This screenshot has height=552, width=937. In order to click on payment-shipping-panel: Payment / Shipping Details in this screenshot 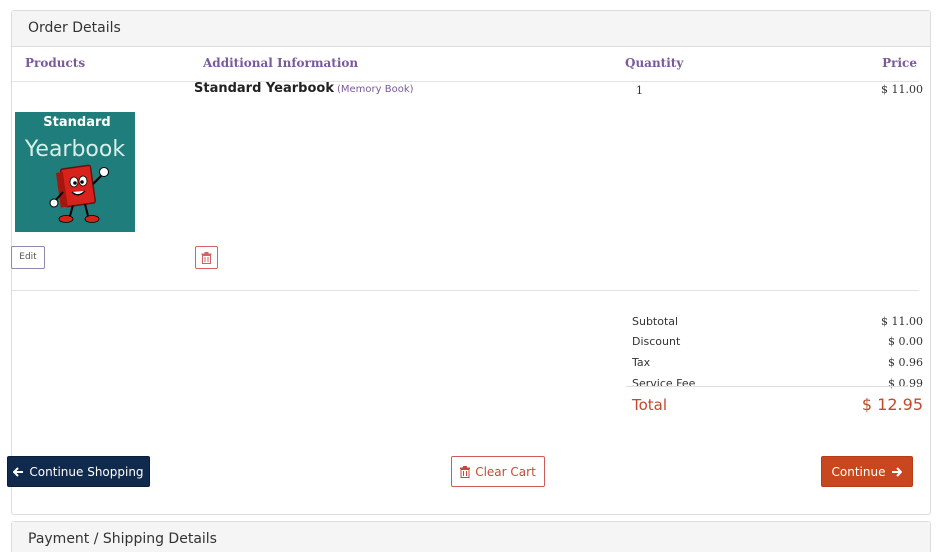, I will do `click(471, 536)`.